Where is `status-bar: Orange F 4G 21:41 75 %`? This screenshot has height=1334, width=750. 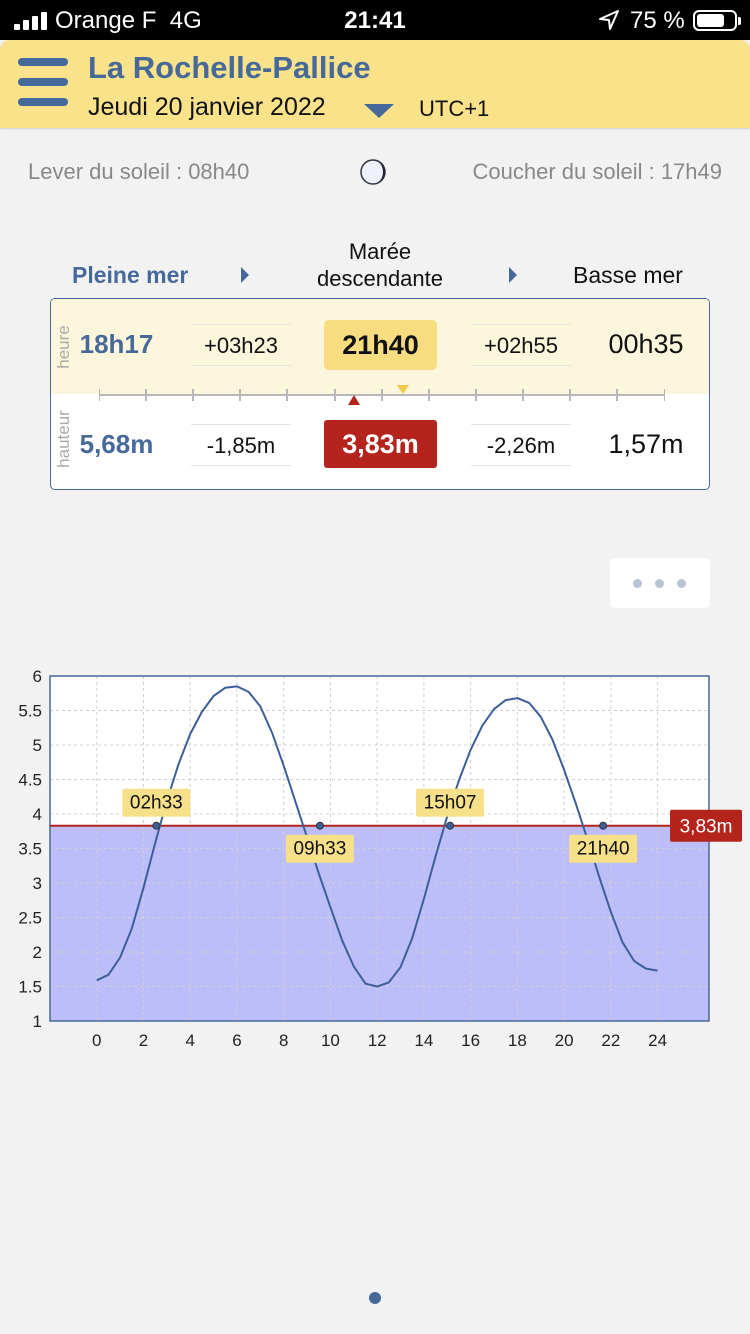
status-bar: Orange F 4G 21:41 75 % is located at coordinates (375, 20).